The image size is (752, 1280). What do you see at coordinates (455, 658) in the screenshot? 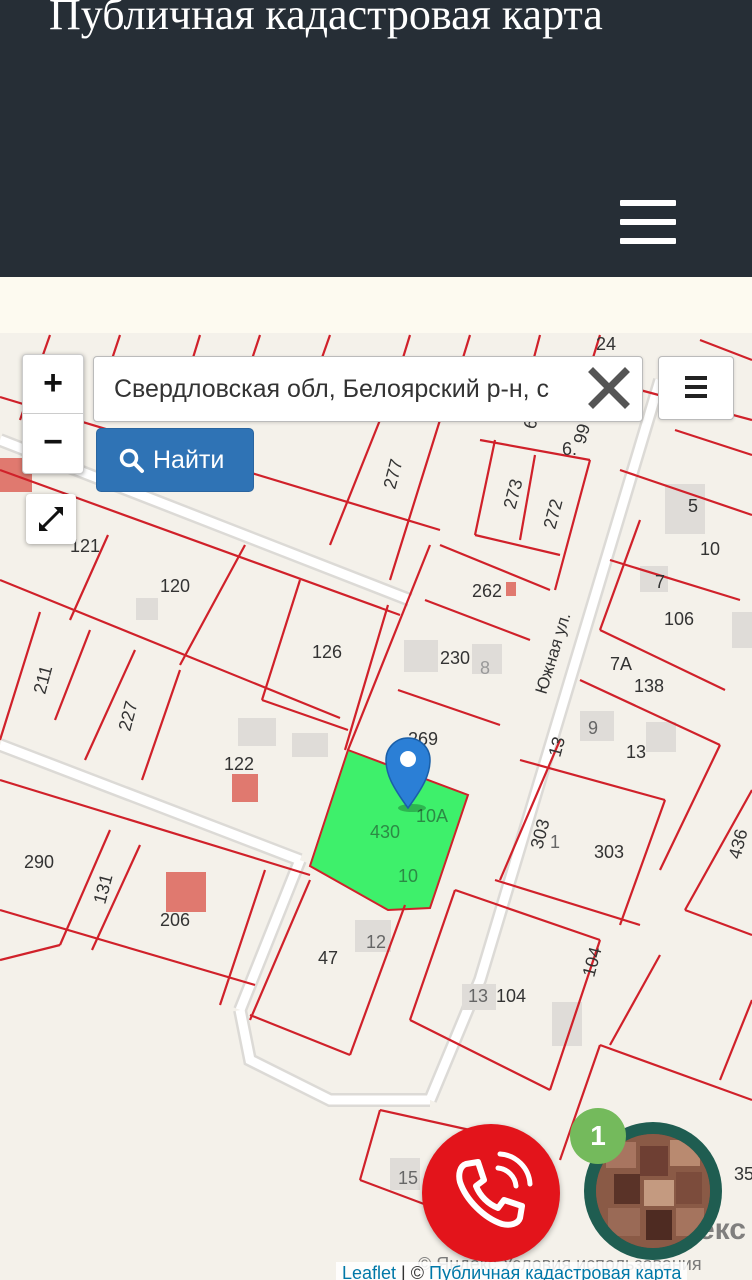
I see `parcel-label: 230` at bounding box center [455, 658].